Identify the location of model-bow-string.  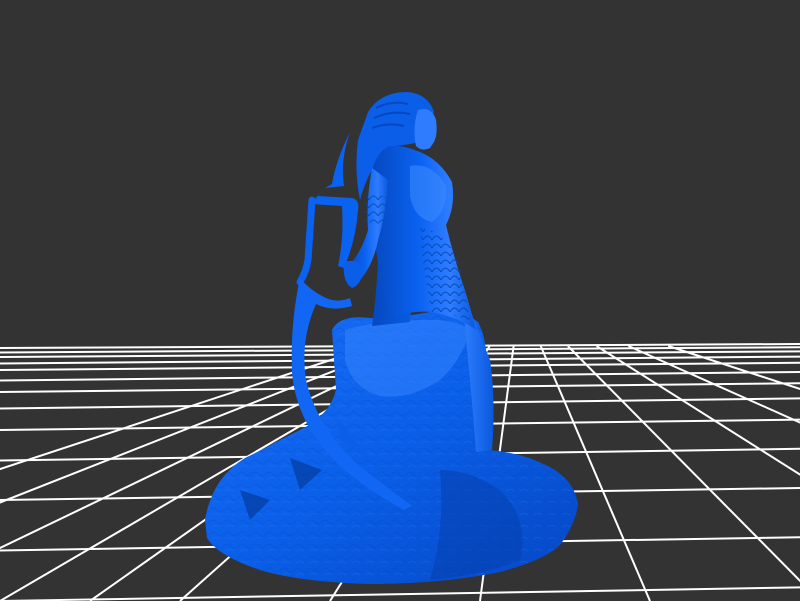
(306, 241).